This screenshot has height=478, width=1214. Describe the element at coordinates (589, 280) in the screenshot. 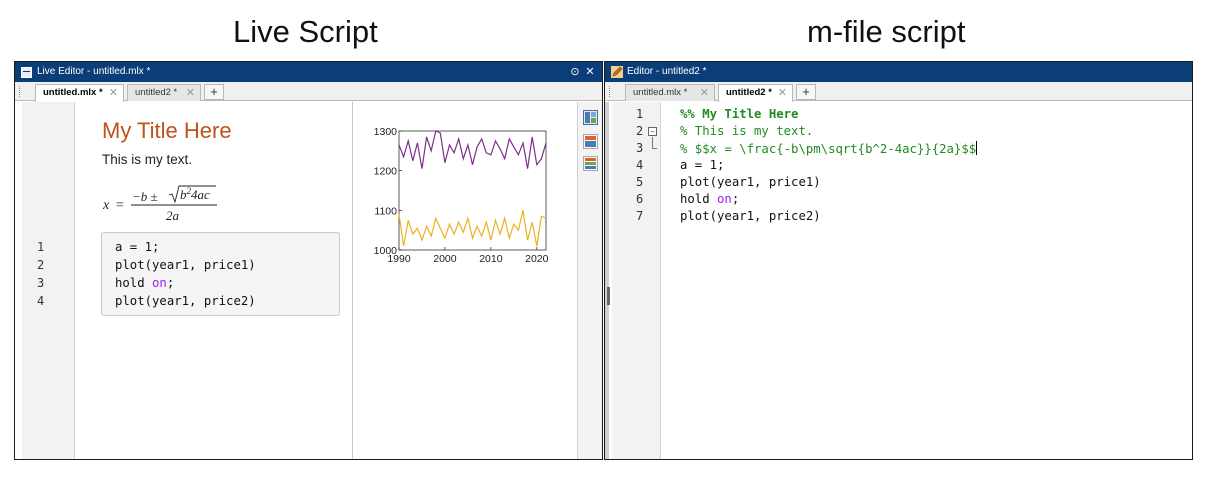

I see `output-view-rail` at that location.